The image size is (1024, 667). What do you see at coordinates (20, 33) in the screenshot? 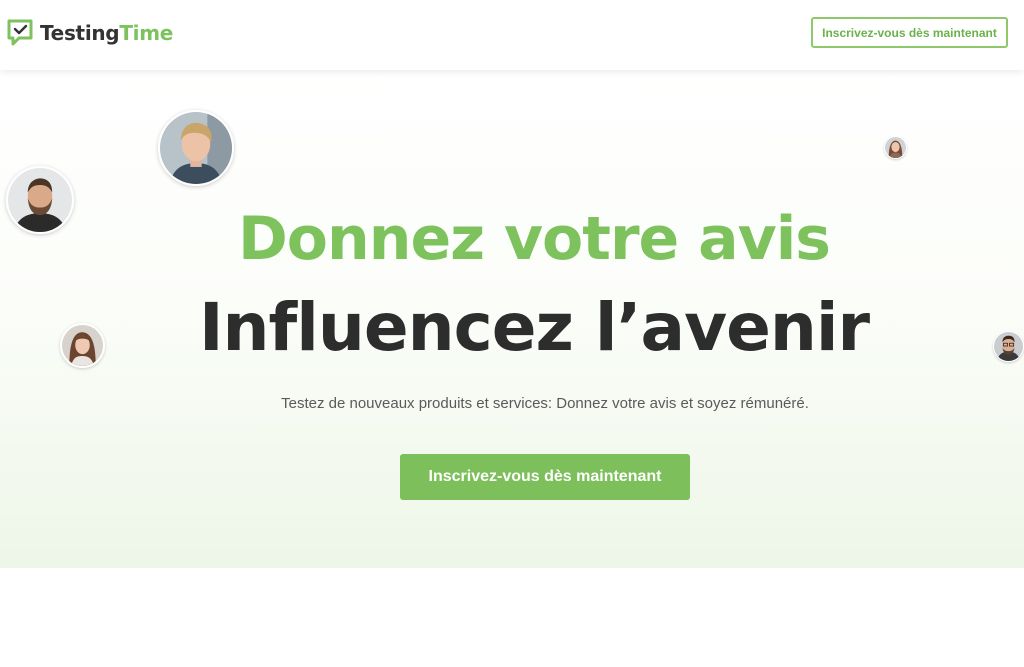
I see `chat-check-icon` at bounding box center [20, 33].